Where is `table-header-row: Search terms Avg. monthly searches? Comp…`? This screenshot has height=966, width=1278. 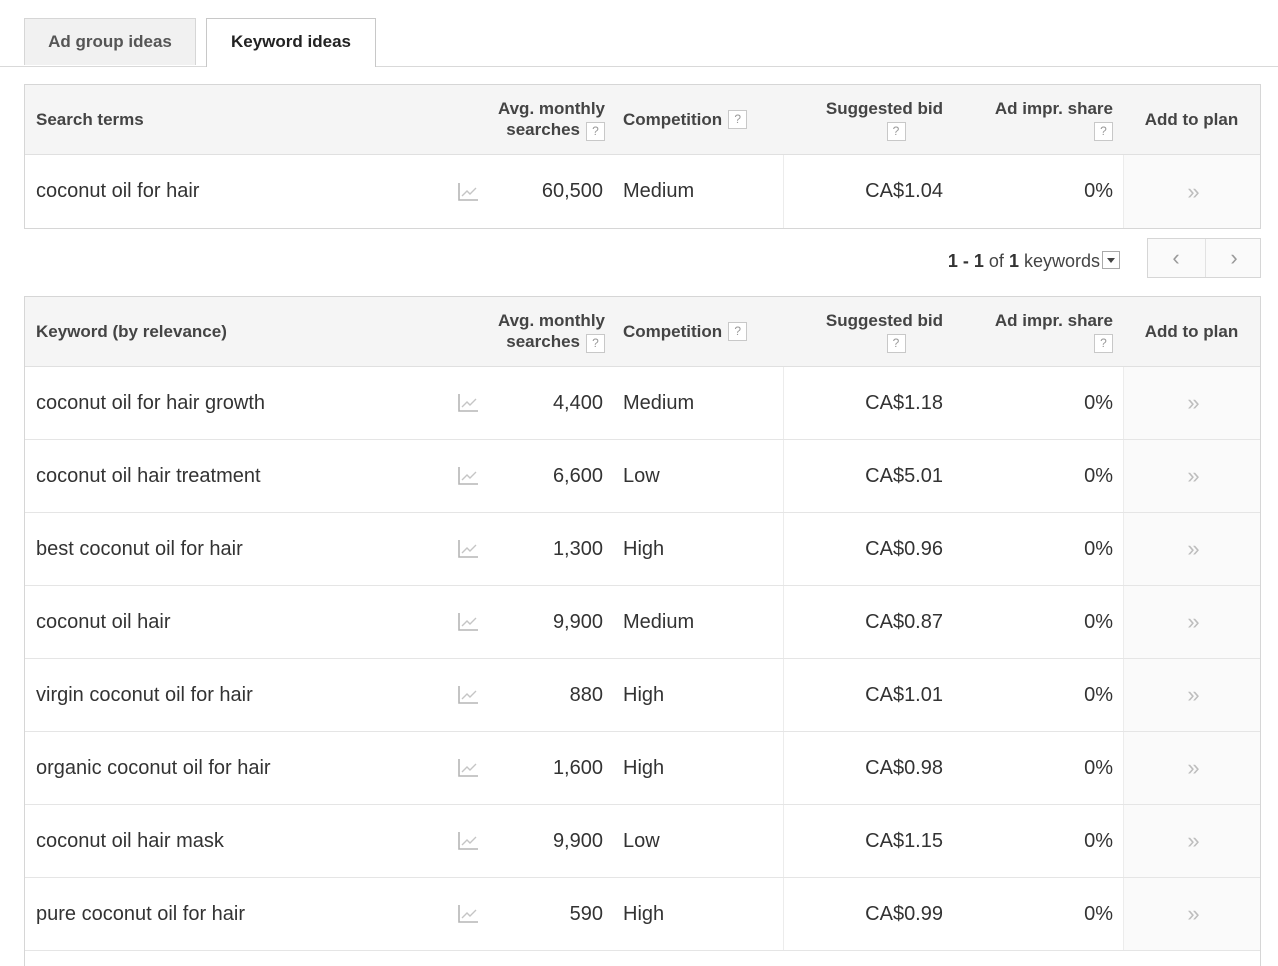 table-header-row: Search terms Avg. monthly searches? Comp… is located at coordinates (642, 120).